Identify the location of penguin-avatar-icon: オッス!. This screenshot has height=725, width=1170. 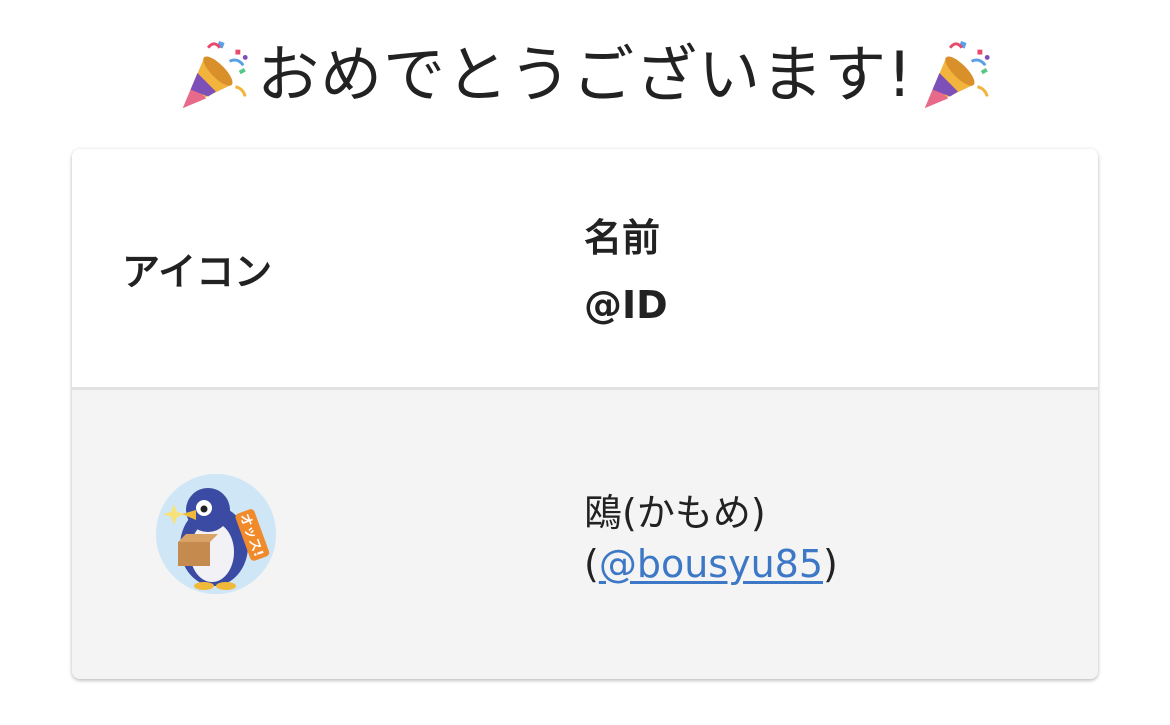
(216, 534).